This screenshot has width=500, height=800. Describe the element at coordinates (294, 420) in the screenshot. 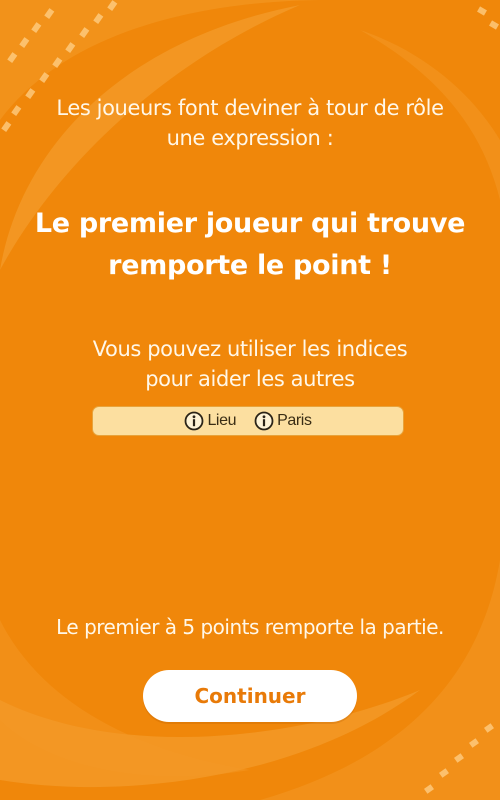

I see `clue-label-paris: Paris` at that location.